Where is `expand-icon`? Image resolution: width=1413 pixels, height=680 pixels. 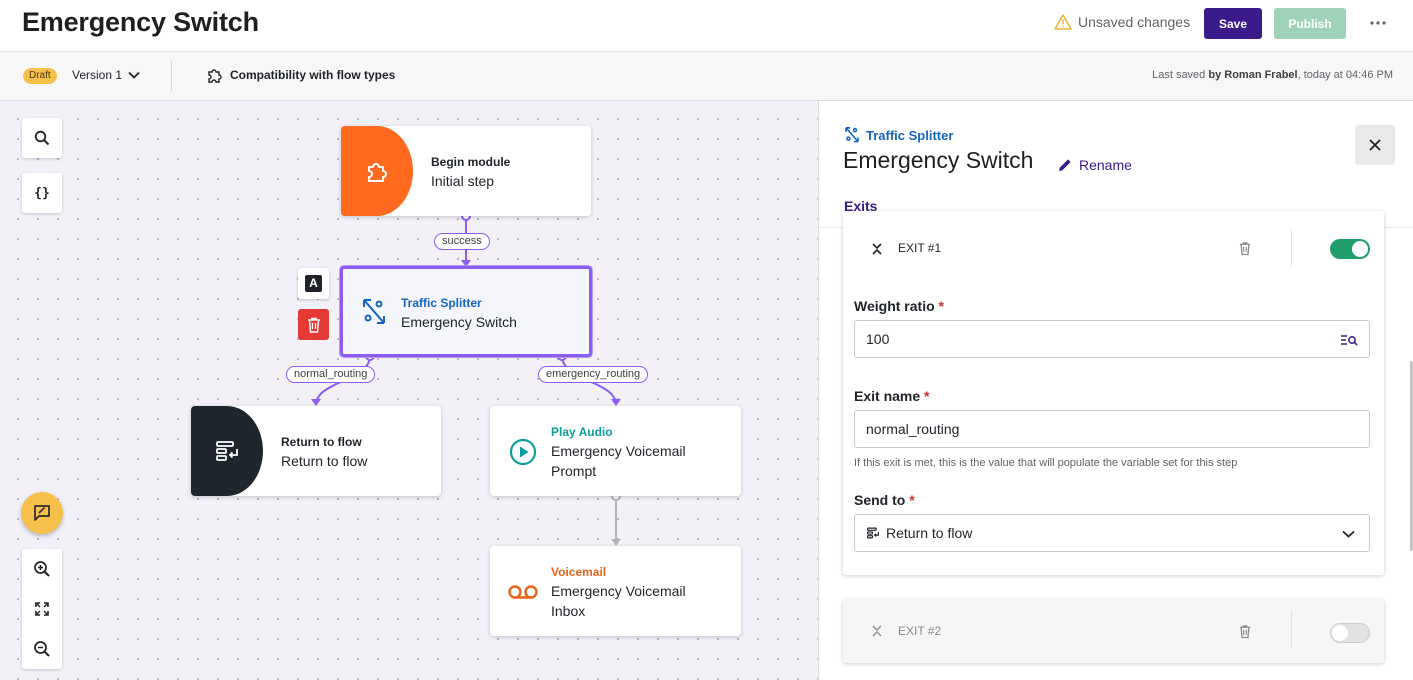 expand-icon is located at coordinates (877, 631).